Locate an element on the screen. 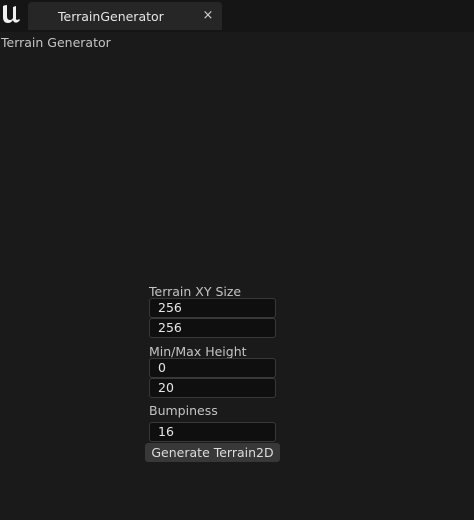  generate-terrain-button: Generate Terrain2D is located at coordinates (212, 452).